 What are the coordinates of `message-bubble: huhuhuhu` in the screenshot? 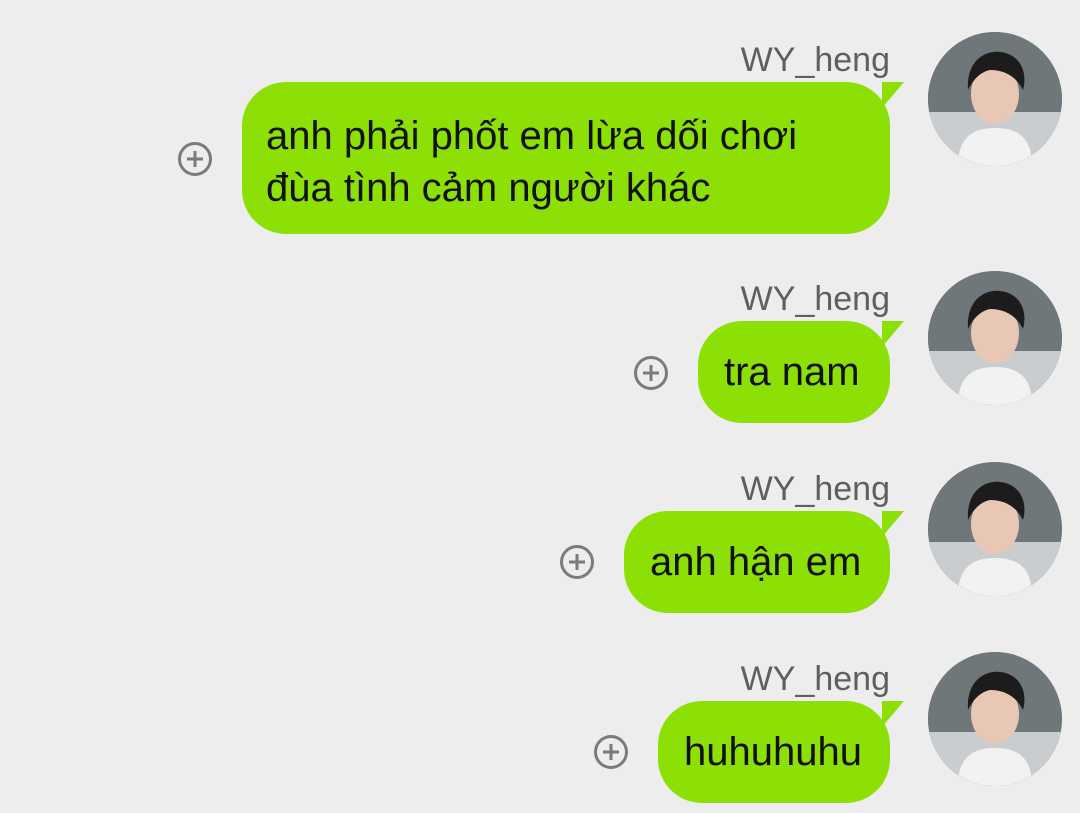 It's located at (781, 752).